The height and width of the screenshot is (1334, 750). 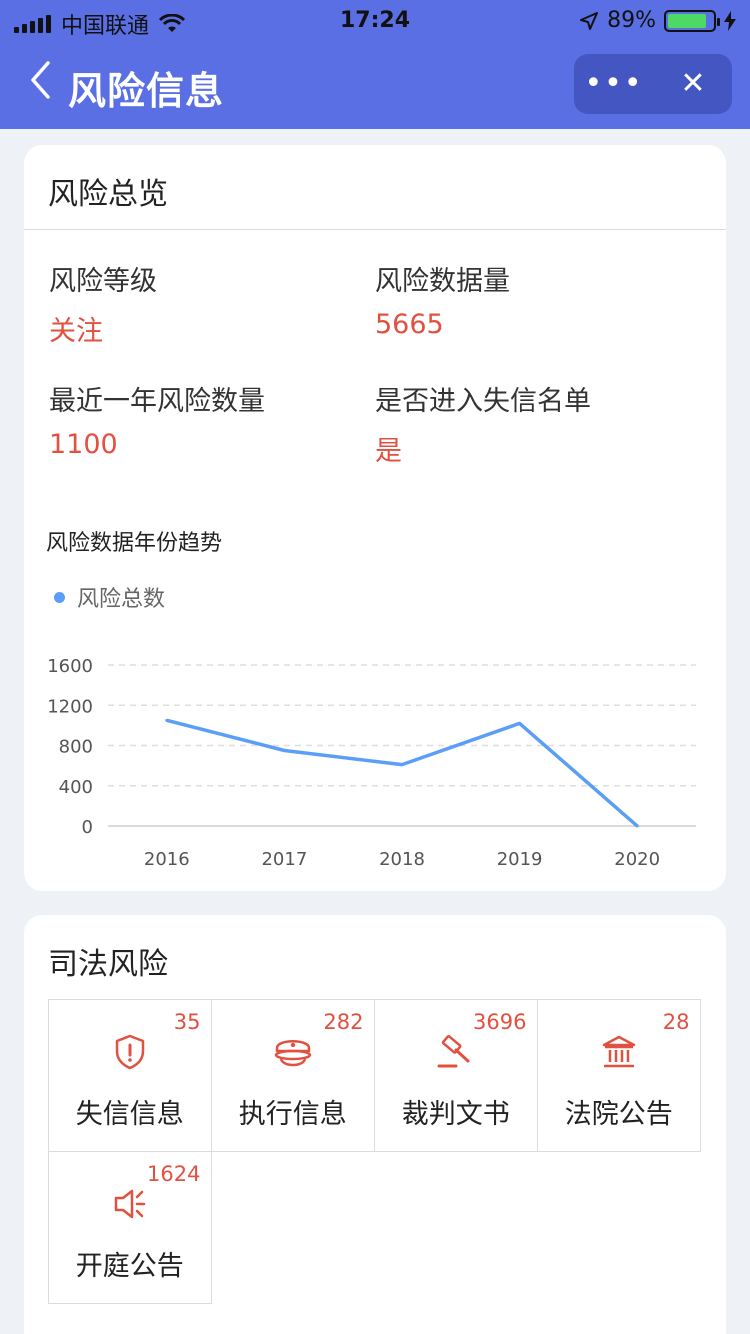 What do you see at coordinates (70, 706) in the screenshot?
I see `y-tick-label: 1200` at bounding box center [70, 706].